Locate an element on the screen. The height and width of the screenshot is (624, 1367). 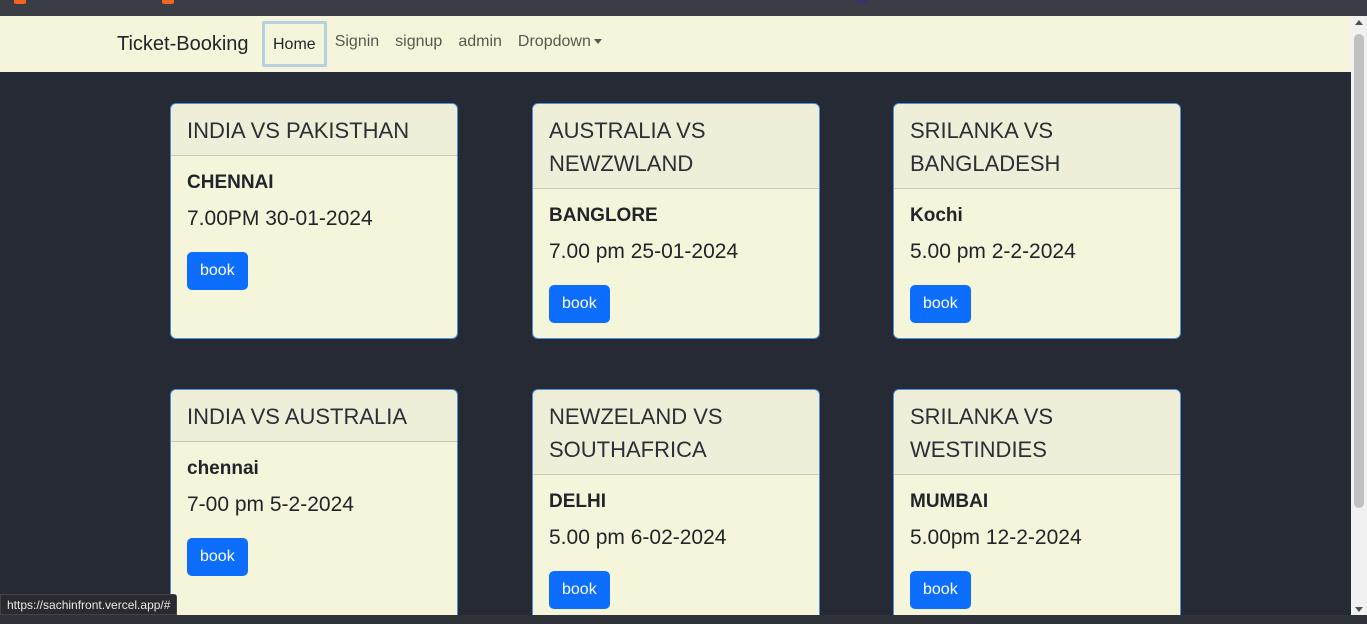
match-time: 7-00 pm 5-2-2024 is located at coordinates (270, 504).